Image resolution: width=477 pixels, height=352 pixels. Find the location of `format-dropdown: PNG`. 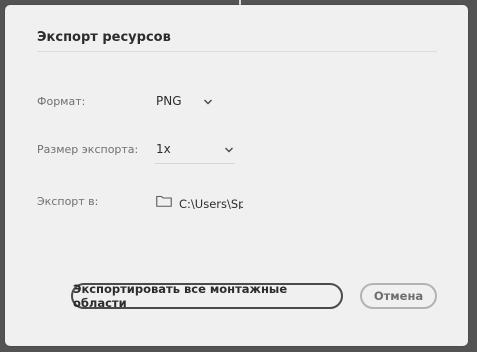

format-dropdown: PNG is located at coordinates (190, 101).